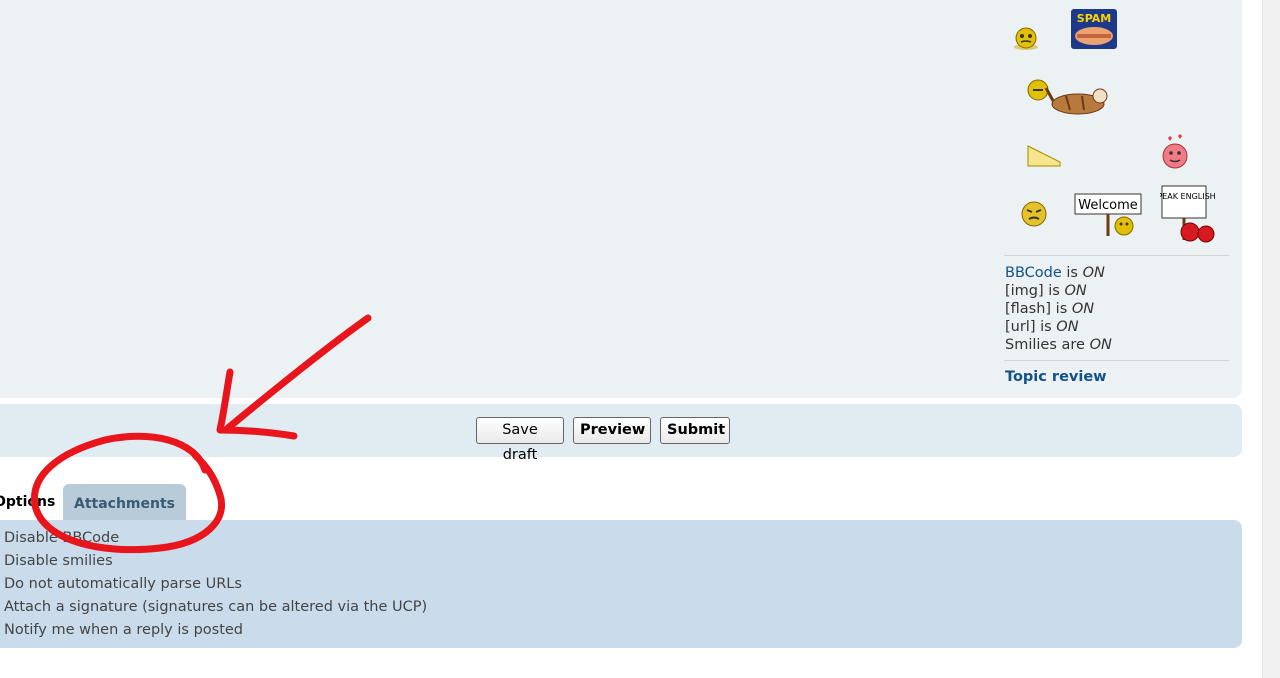 The width and height of the screenshot is (1280, 678). I want to click on spam-can-smiley-icon: SPAM, so click(1094, 29).